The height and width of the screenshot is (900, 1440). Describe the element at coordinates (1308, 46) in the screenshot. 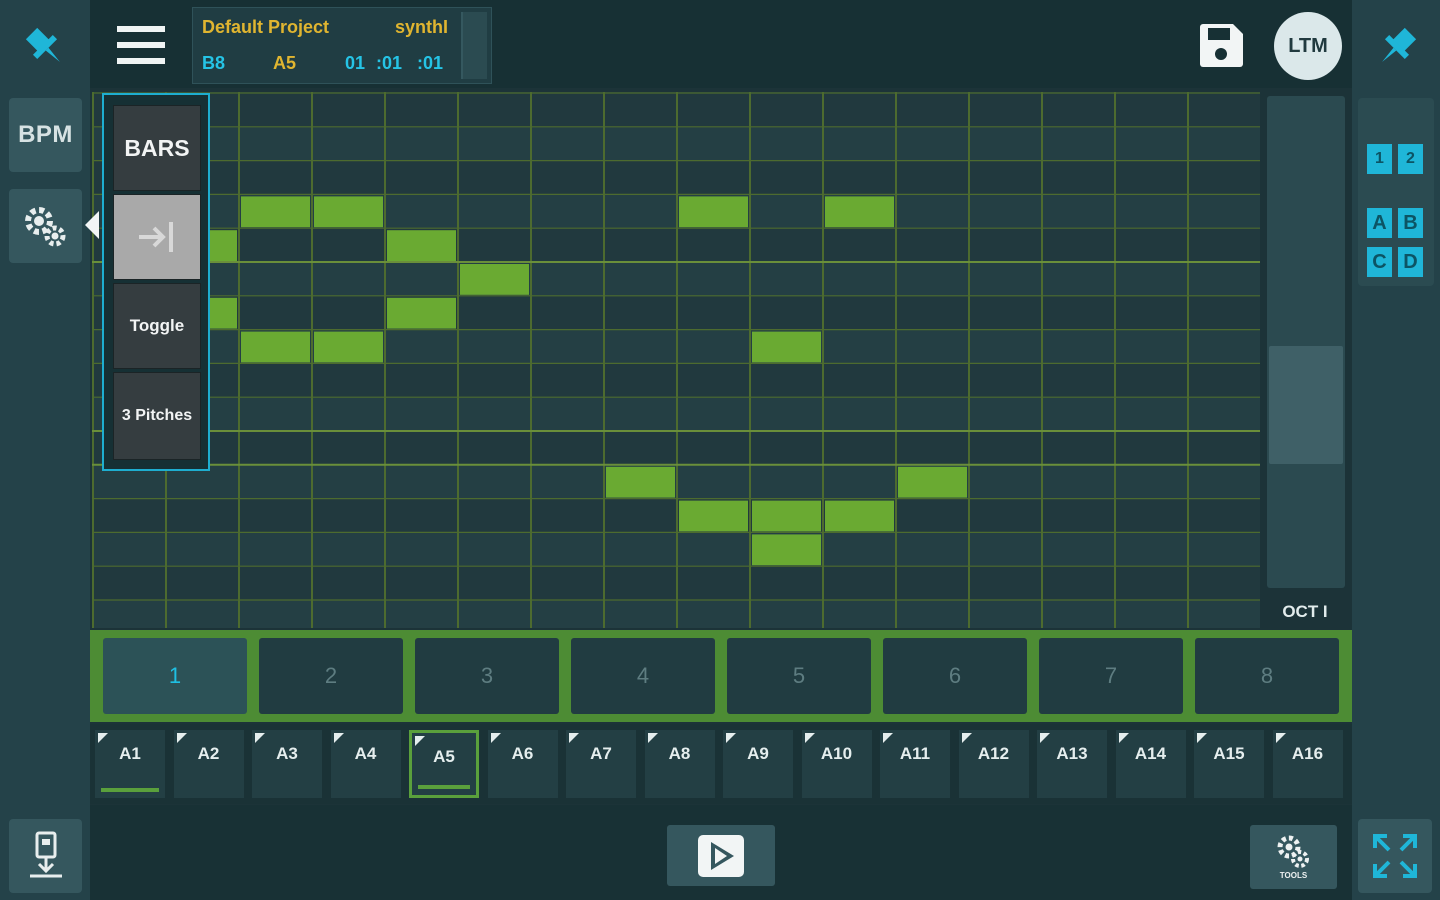

I see `ltm-button: LTM` at that location.